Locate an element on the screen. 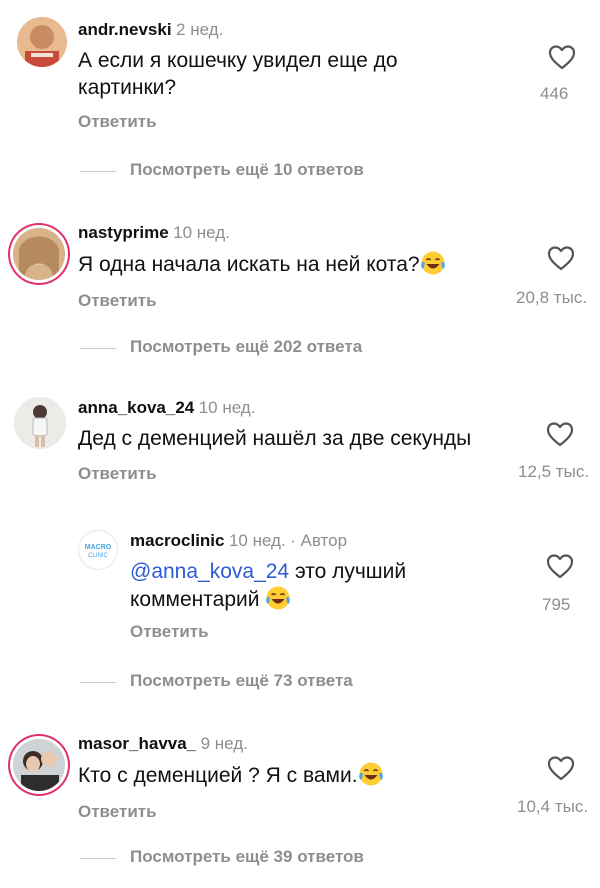  username: macroclinic is located at coordinates (177, 540).